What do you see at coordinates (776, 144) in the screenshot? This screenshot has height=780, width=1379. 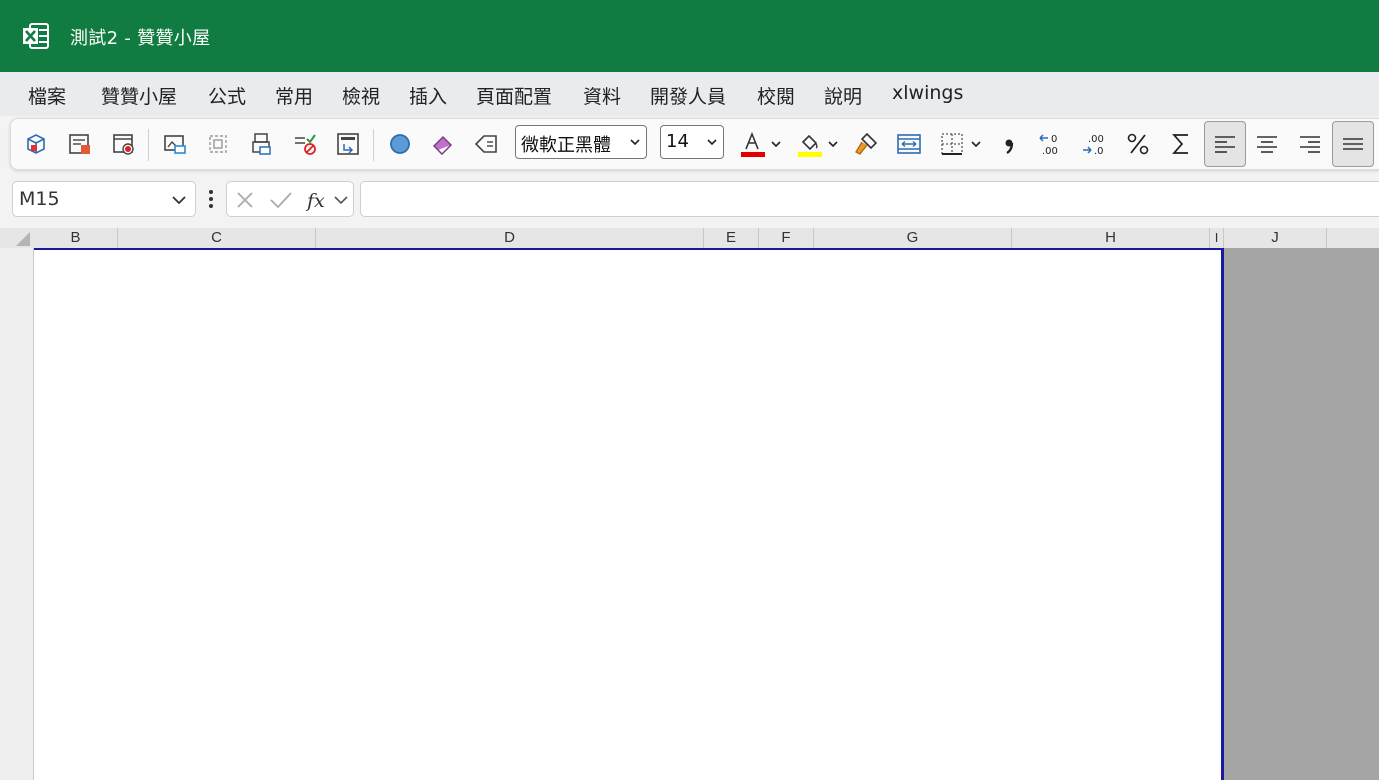 I see `font-color-dropdown-icon` at bounding box center [776, 144].